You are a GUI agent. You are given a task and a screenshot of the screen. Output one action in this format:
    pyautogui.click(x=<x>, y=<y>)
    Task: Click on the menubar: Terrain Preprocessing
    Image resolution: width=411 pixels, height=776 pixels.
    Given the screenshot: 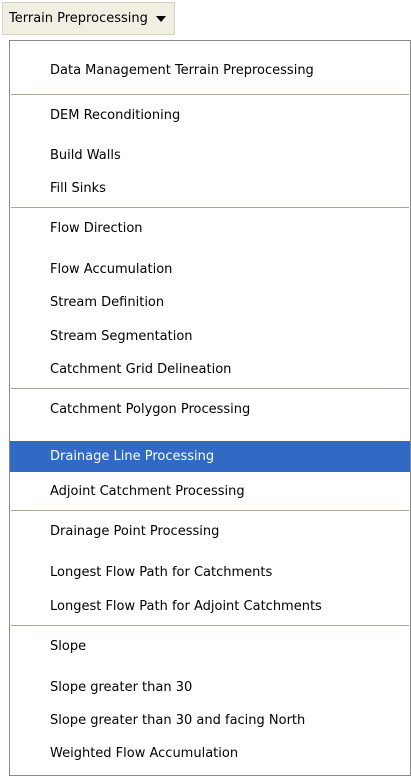 What is the action you would take?
    pyautogui.click(x=205, y=20)
    